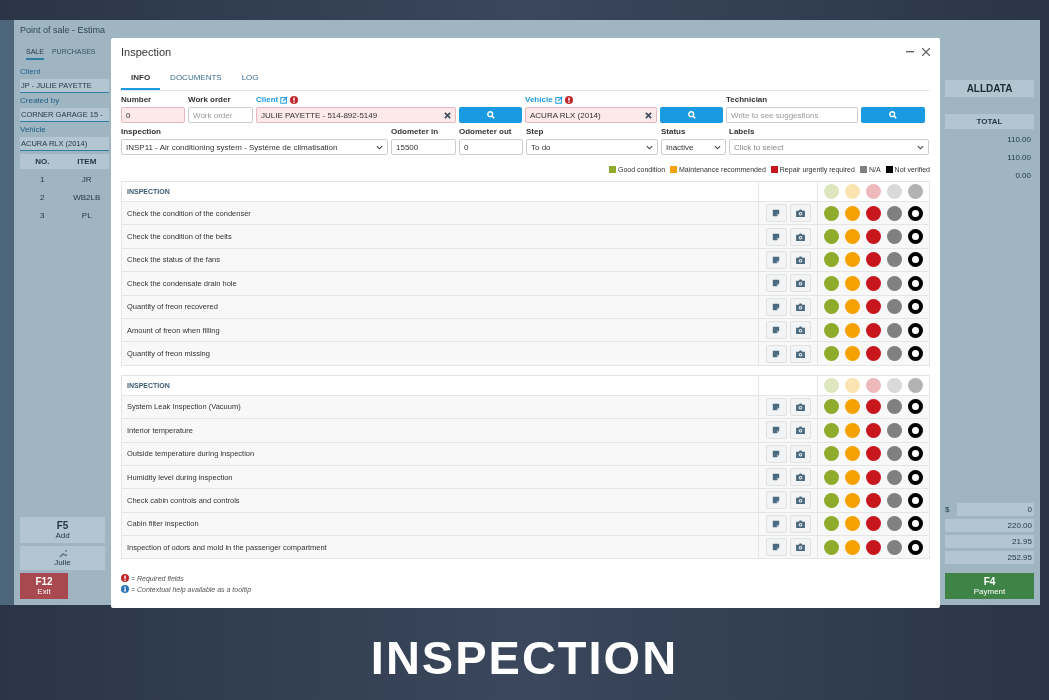 Image resolution: width=1049 pixels, height=700 pixels. What do you see at coordinates (693, 147) in the screenshot?
I see `dropdown: Inactive` at bounding box center [693, 147].